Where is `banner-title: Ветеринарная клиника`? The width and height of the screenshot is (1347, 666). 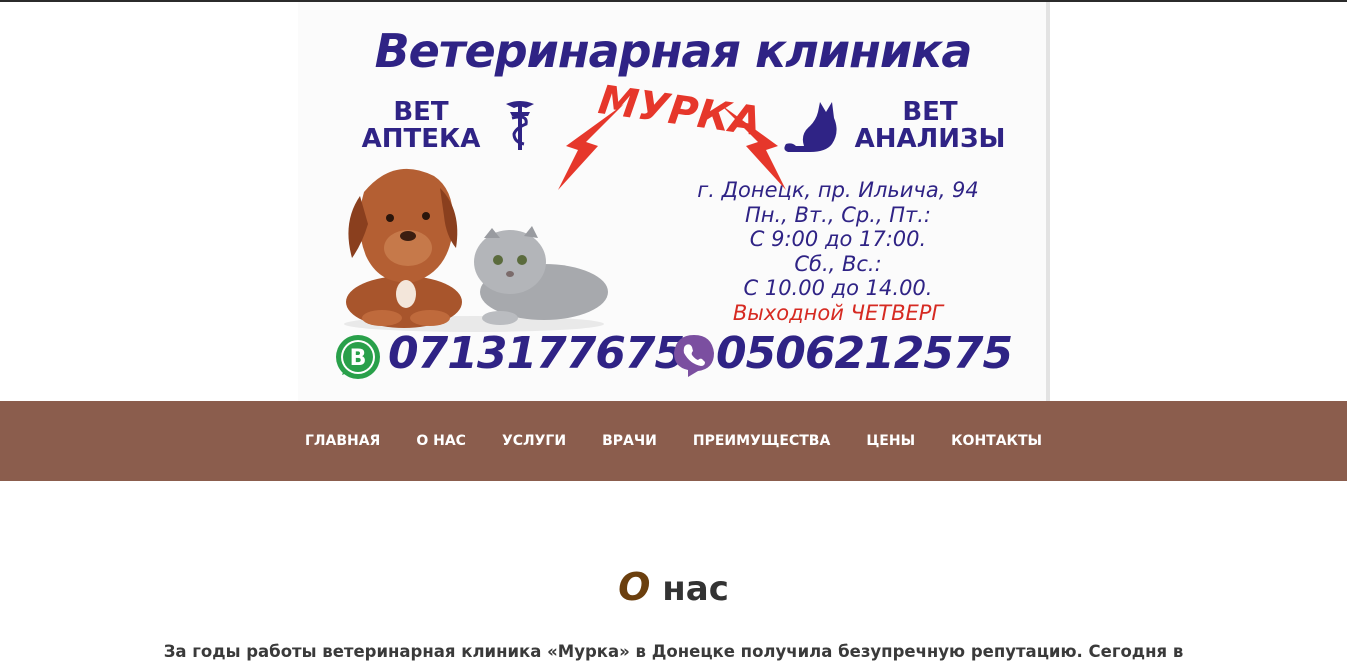
banner-title: Ветеринарная клиника is located at coordinates (673, 51).